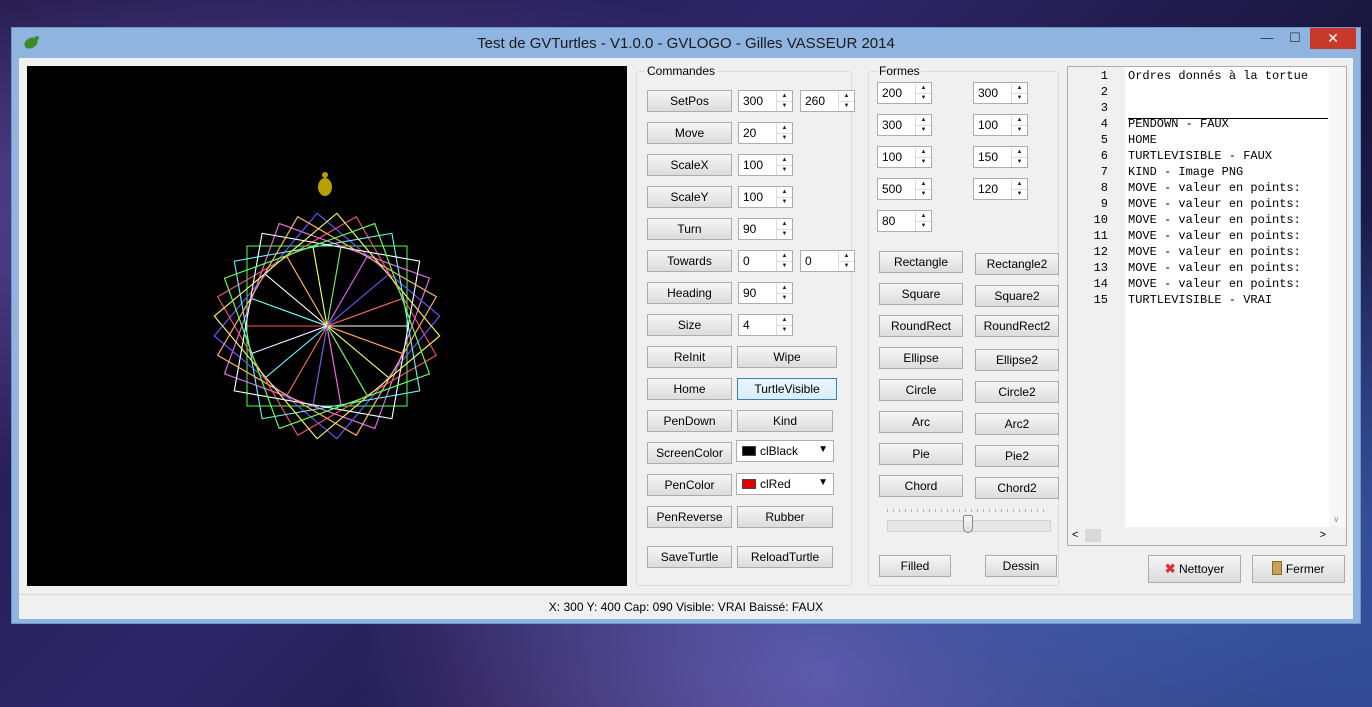 The height and width of the screenshot is (707, 1372). I want to click on formes-input-3: 300 ▲ ▼, so click(904, 125).